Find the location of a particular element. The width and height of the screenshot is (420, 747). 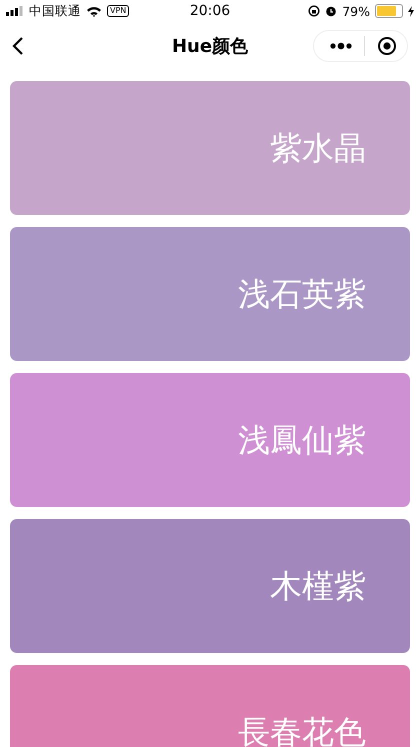

more-icon is located at coordinates (341, 46).